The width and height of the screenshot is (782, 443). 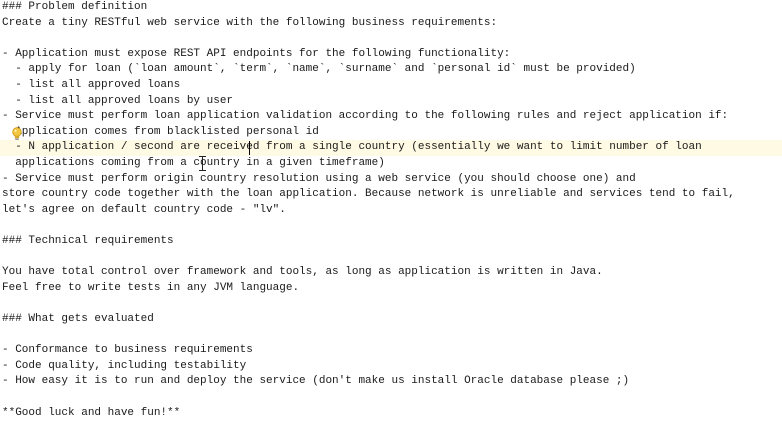 What do you see at coordinates (202, 163) in the screenshot?
I see `mouse-ibeam-cursor` at bounding box center [202, 163].